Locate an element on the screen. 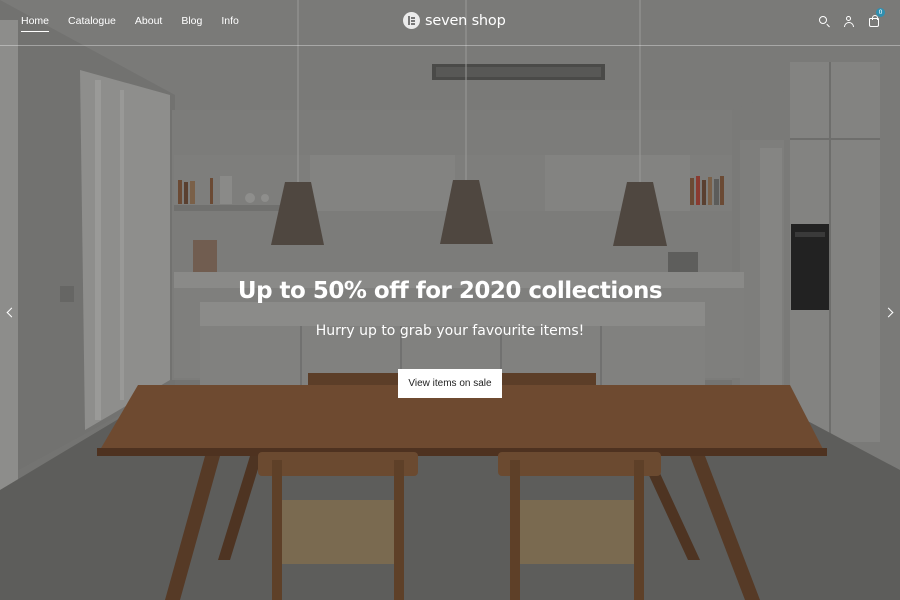  search-button is located at coordinates (824, 21).